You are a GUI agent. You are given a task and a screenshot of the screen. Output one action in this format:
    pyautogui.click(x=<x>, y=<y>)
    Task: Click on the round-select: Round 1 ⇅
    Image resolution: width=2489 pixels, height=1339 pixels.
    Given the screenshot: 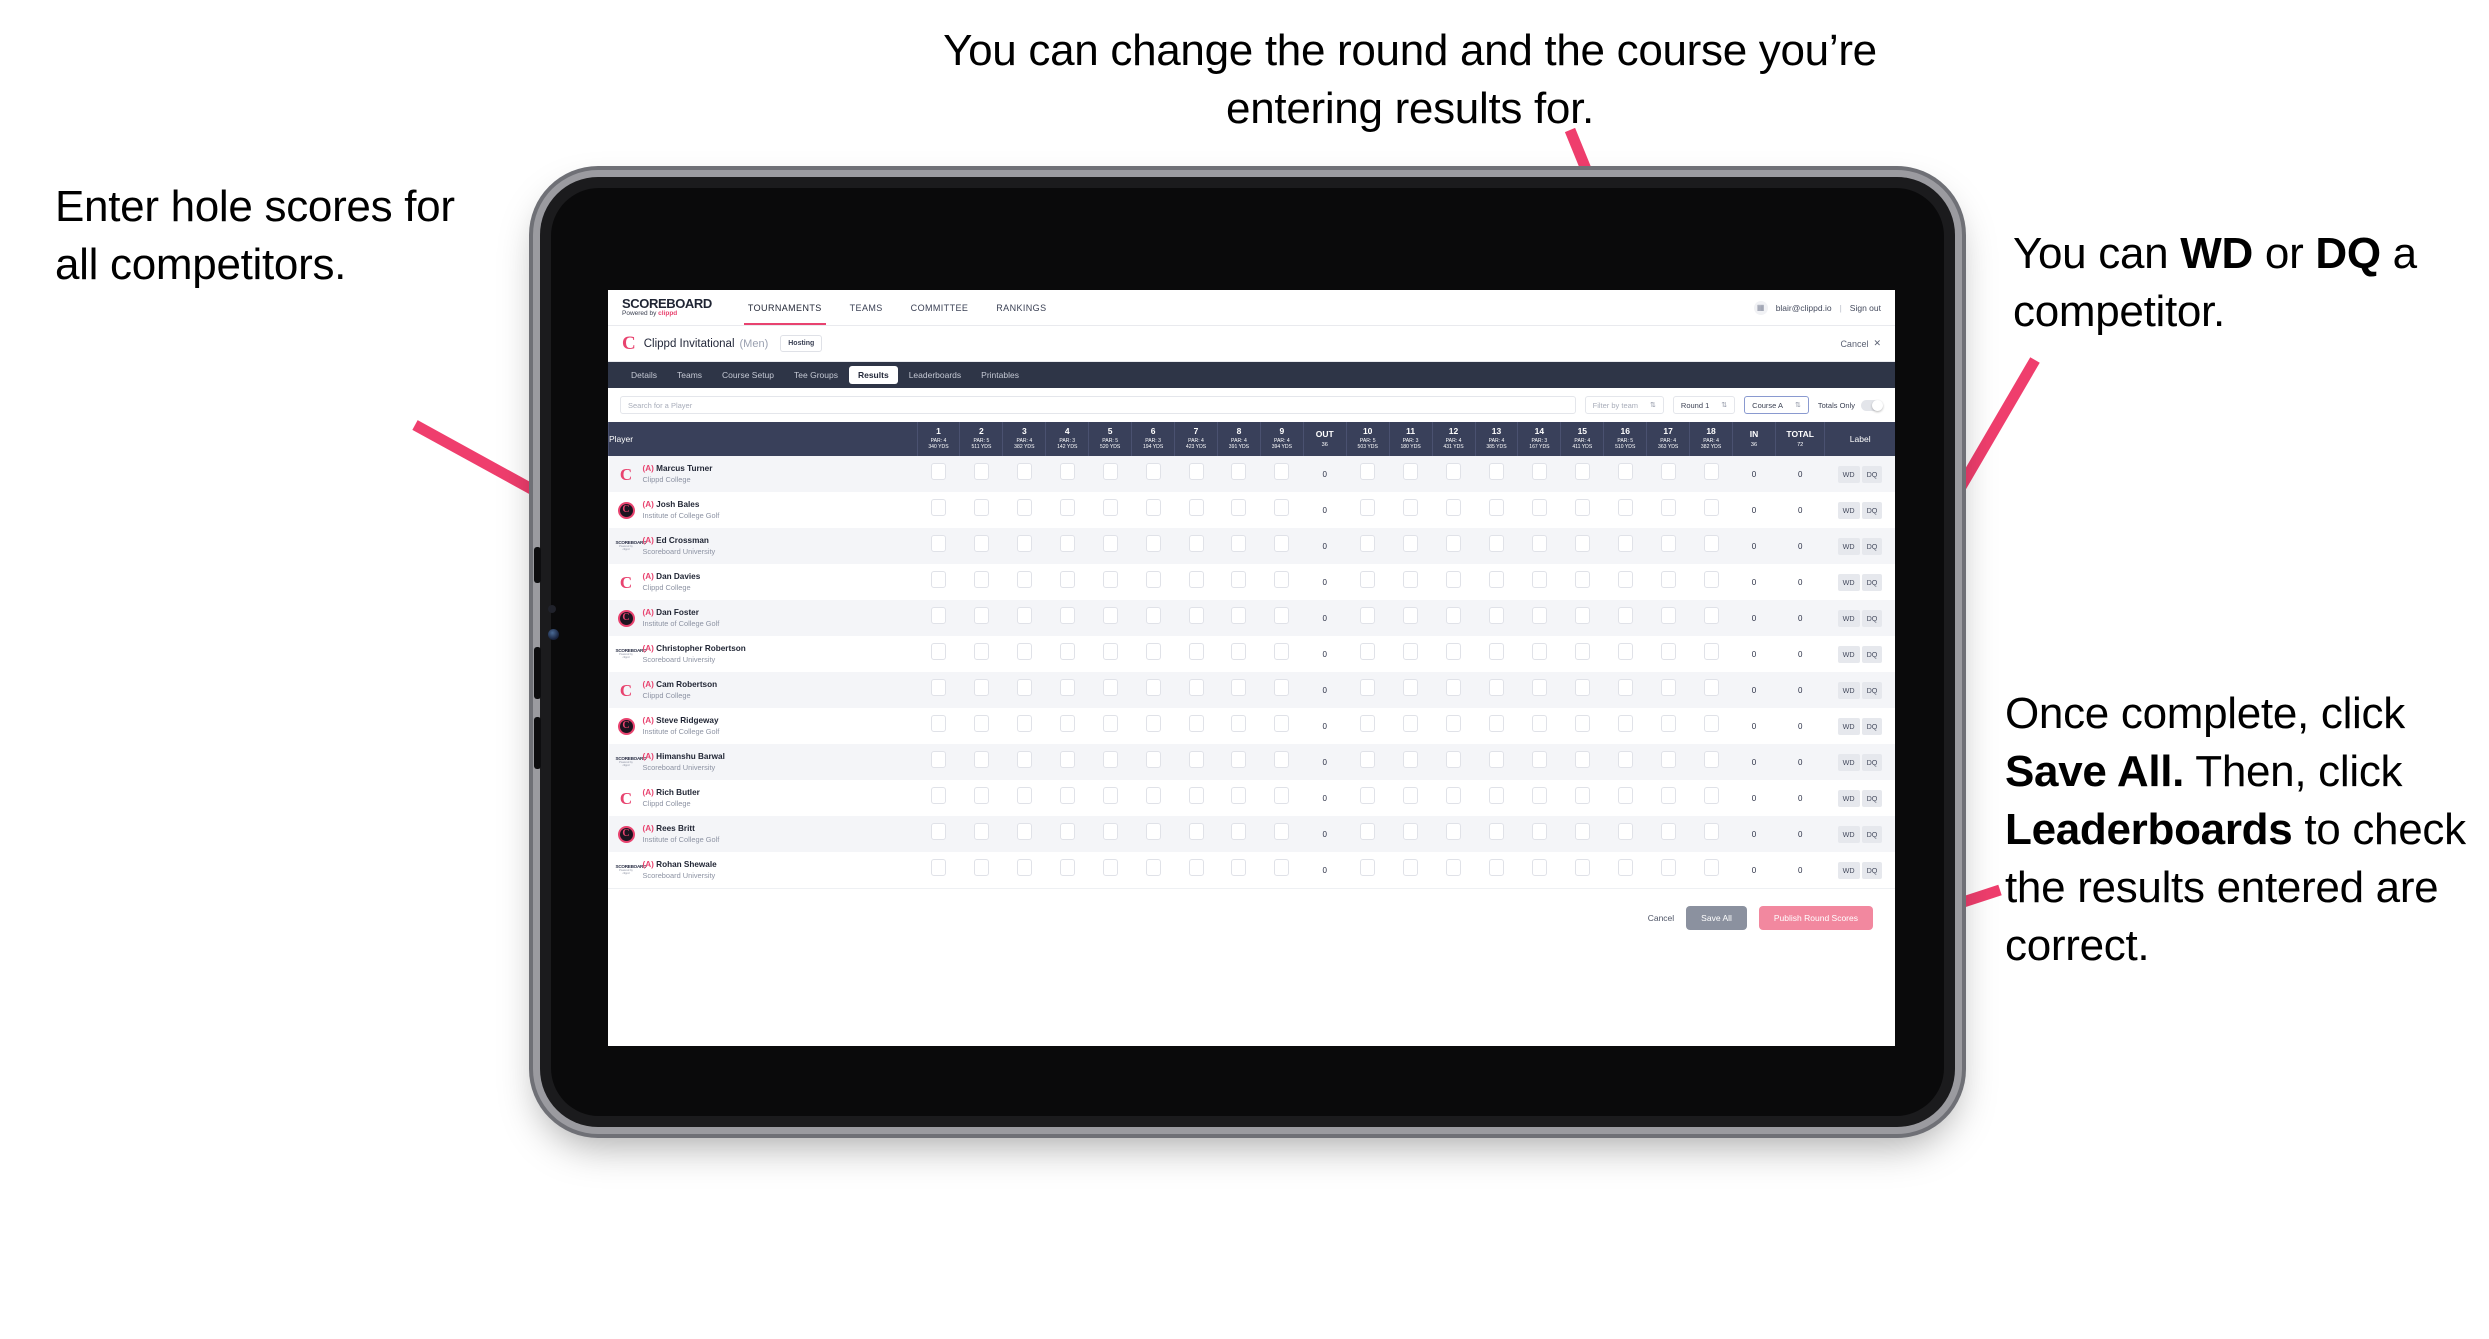 What is the action you would take?
    pyautogui.click(x=1704, y=405)
    